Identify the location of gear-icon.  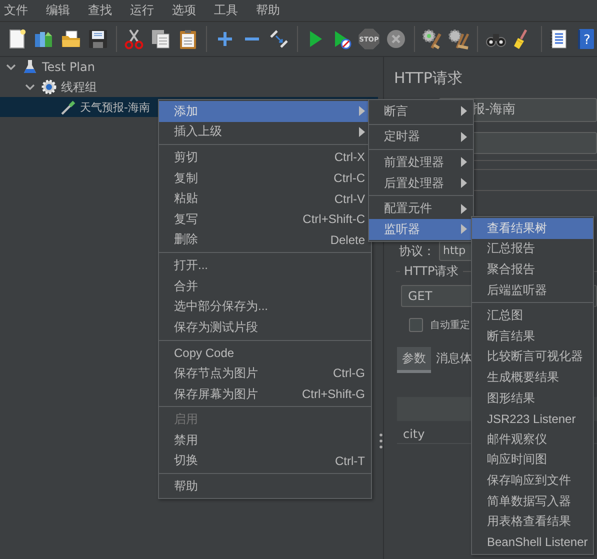
(49, 87).